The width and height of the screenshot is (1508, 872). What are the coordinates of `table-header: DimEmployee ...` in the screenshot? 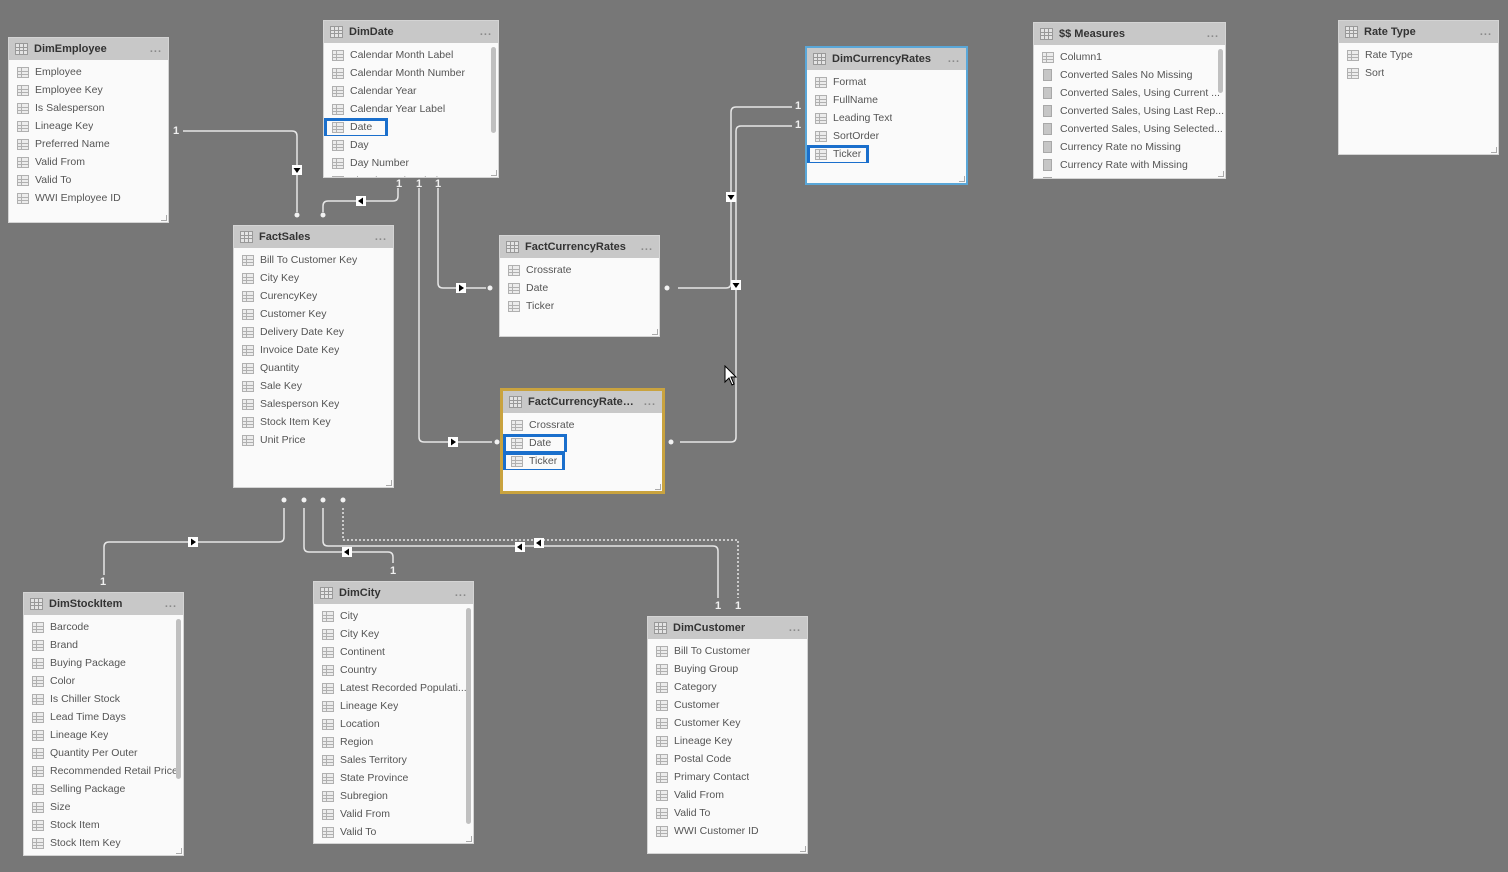 It's located at (88, 49).